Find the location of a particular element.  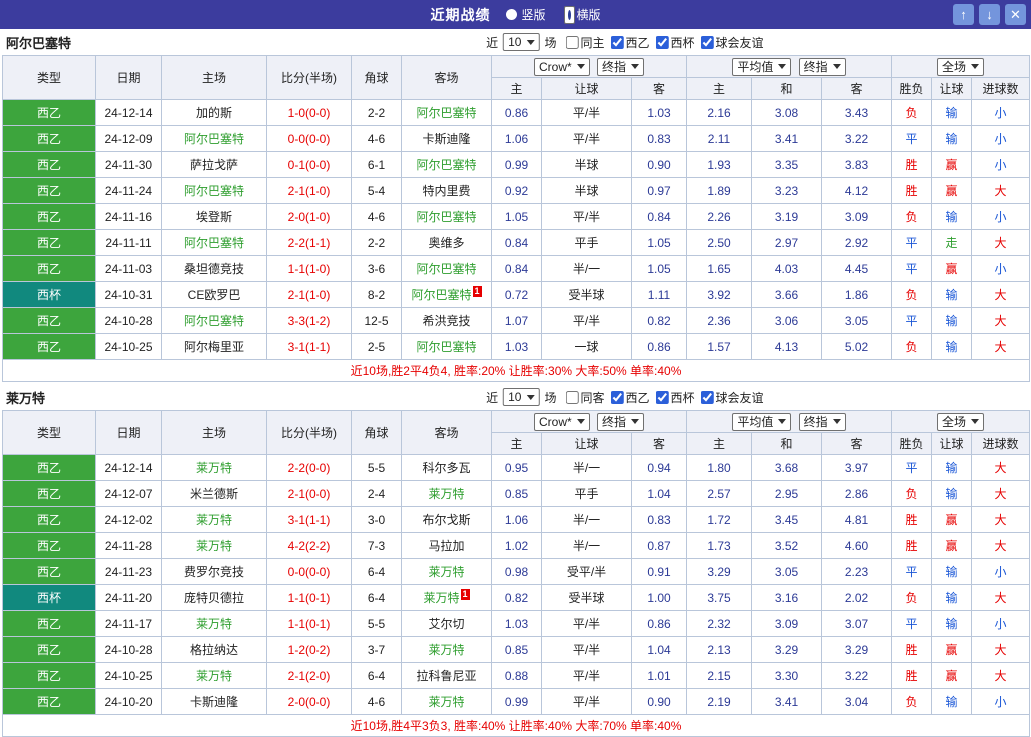

home-team: 阿尔巴塞特 is located at coordinates (214, 320).